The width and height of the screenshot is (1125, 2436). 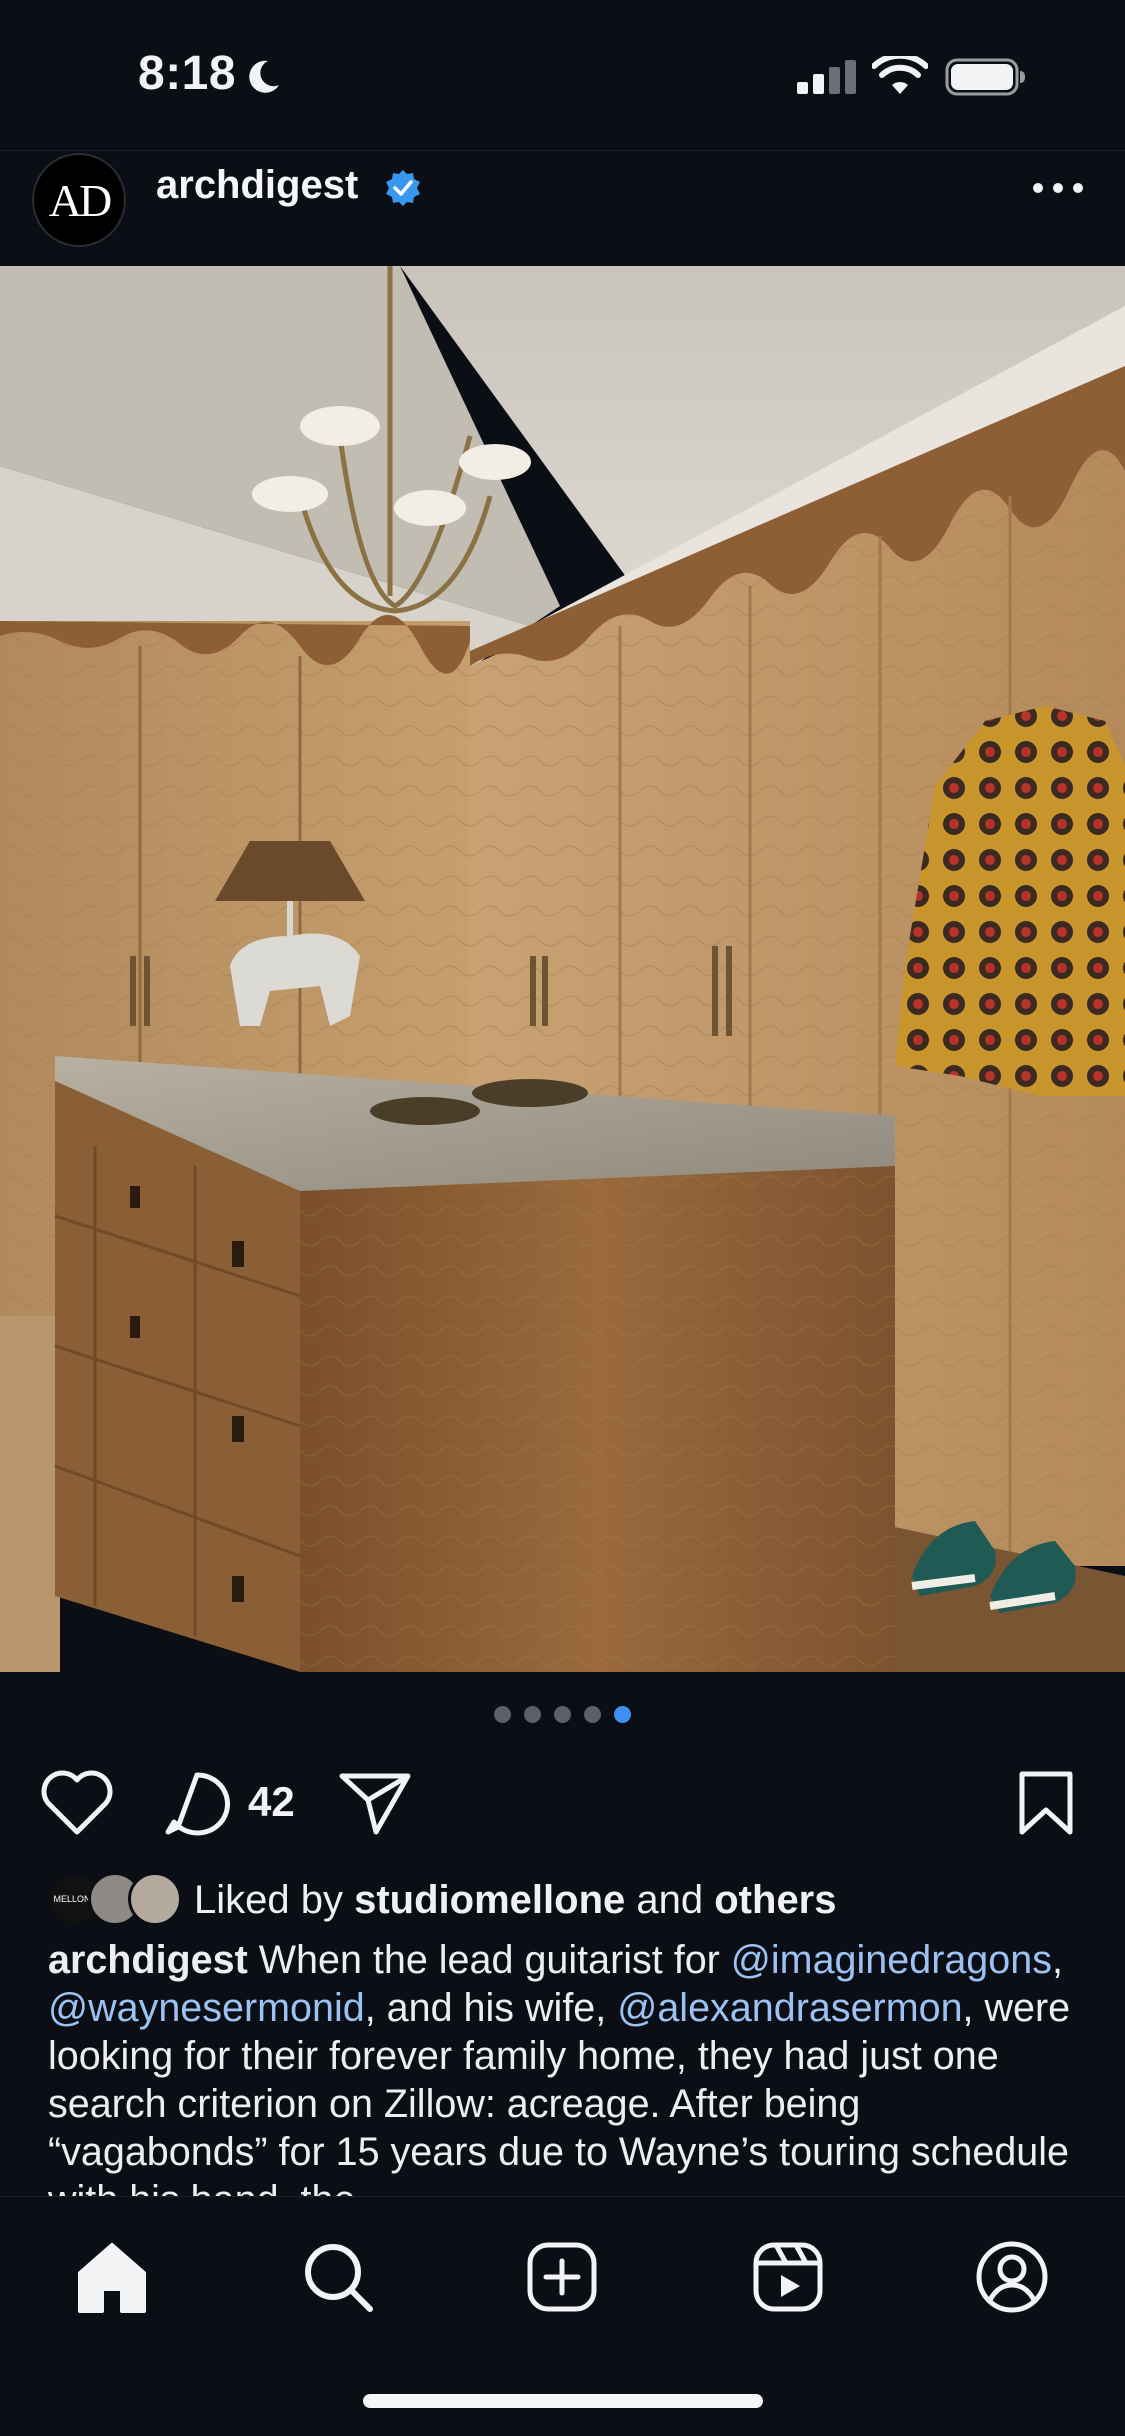 What do you see at coordinates (403, 188) in the screenshot?
I see `verified-badge-icon` at bounding box center [403, 188].